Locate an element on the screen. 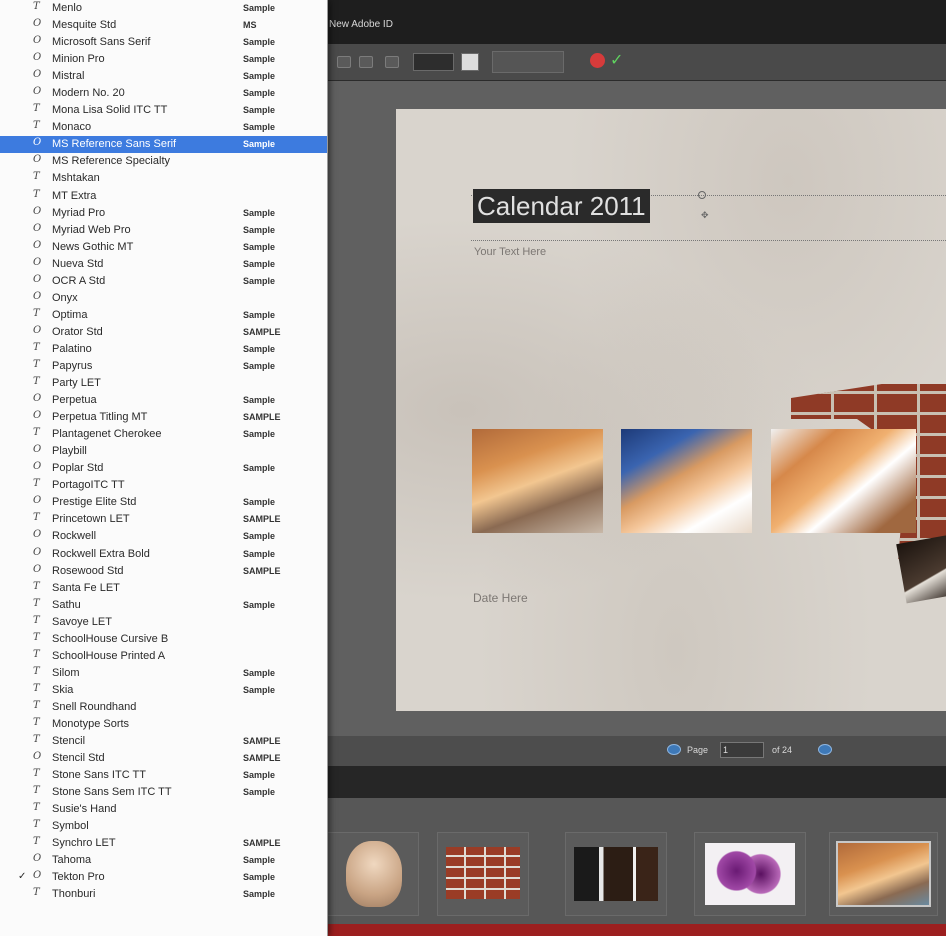  font-menu-item: O MS Reference Specialty is located at coordinates (163, 161).